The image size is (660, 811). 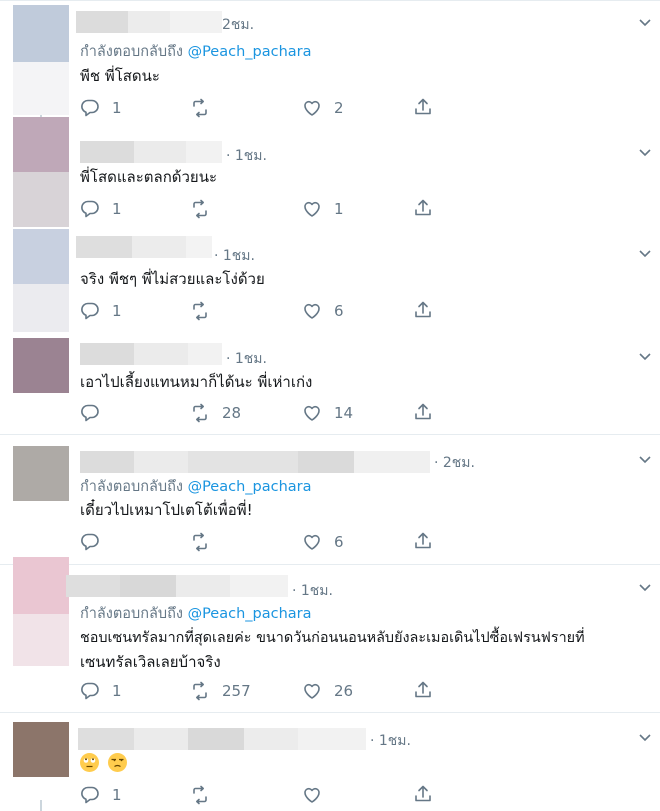 I want to click on tweet: · 1ชม. 1, so click(x=330, y=762).